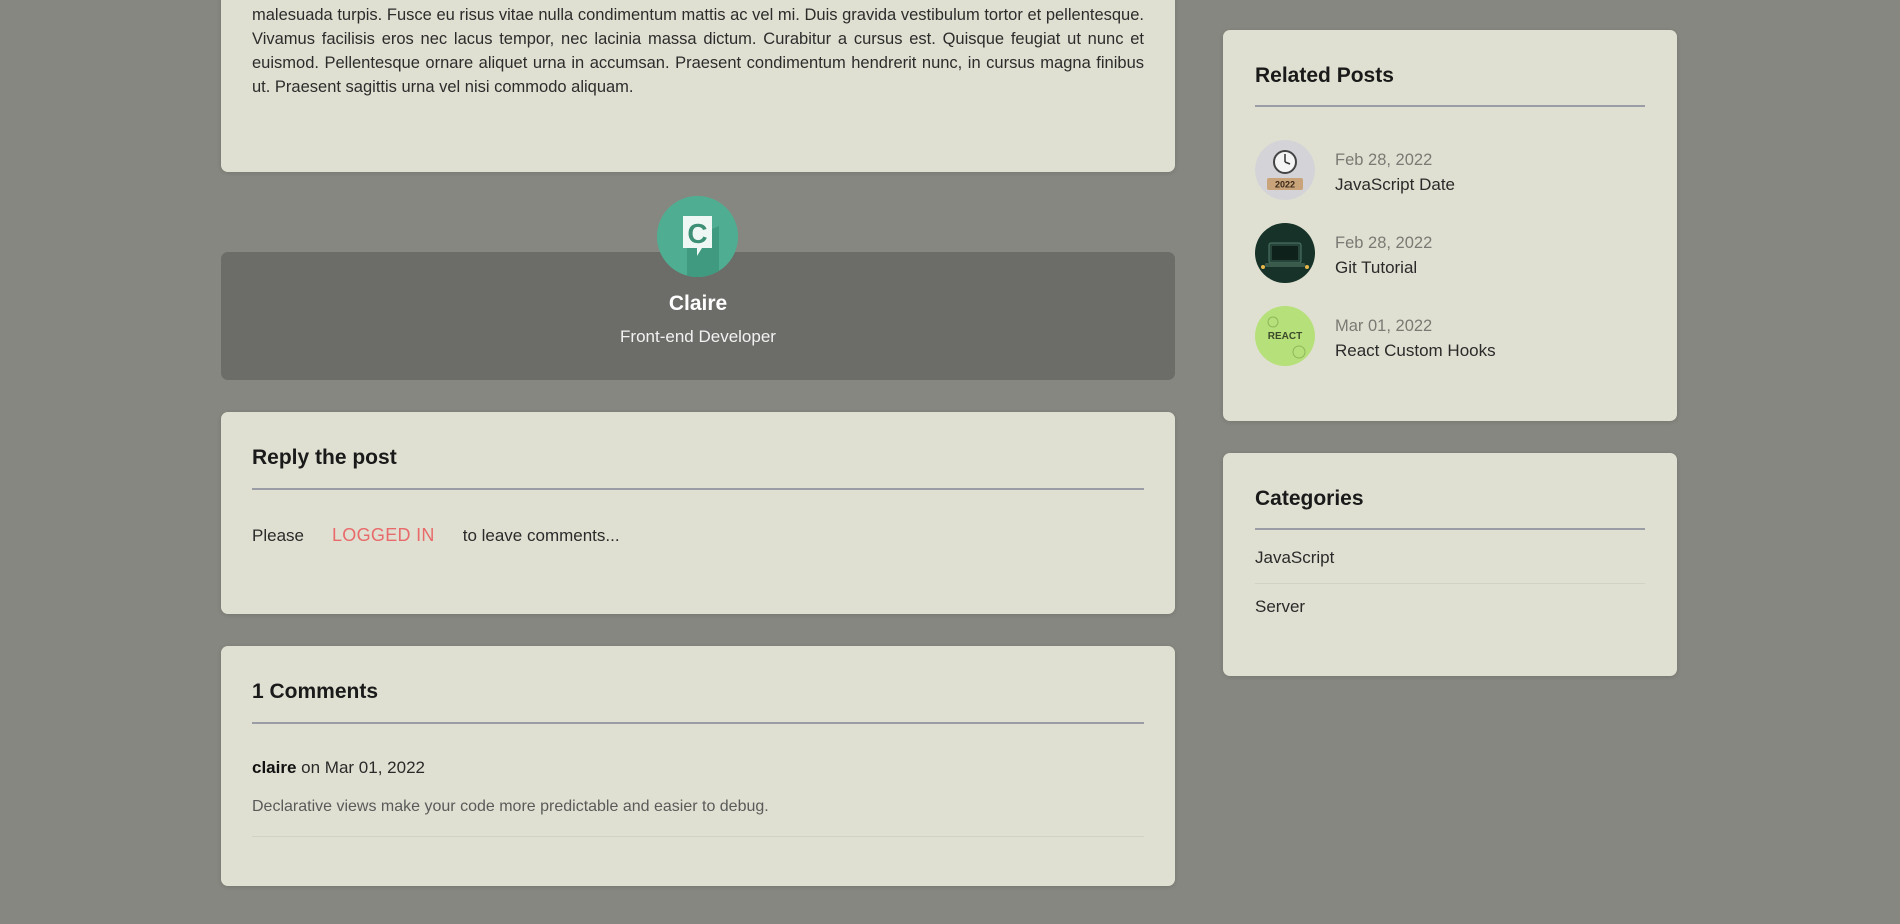 Image resolution: width=1900 pixels, height=924 pixels. I want to click on category-item-server: Server, so click(1280, 607).